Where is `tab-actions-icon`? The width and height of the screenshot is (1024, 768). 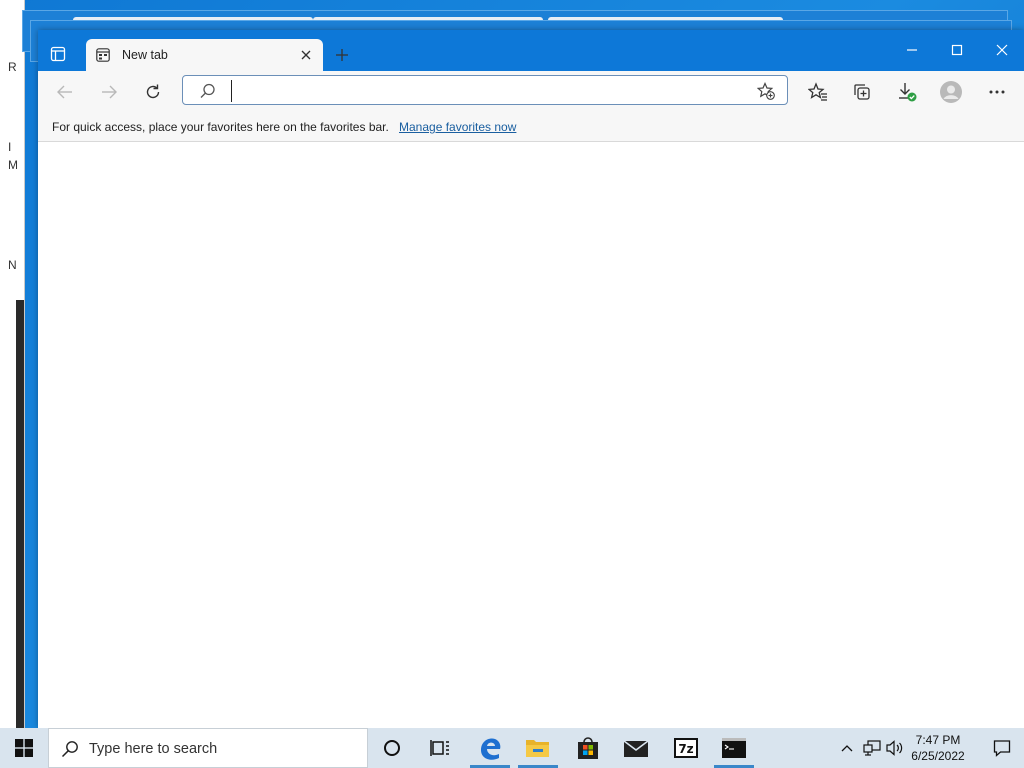 tab-actions-icon is located at coordinates (58, 54).